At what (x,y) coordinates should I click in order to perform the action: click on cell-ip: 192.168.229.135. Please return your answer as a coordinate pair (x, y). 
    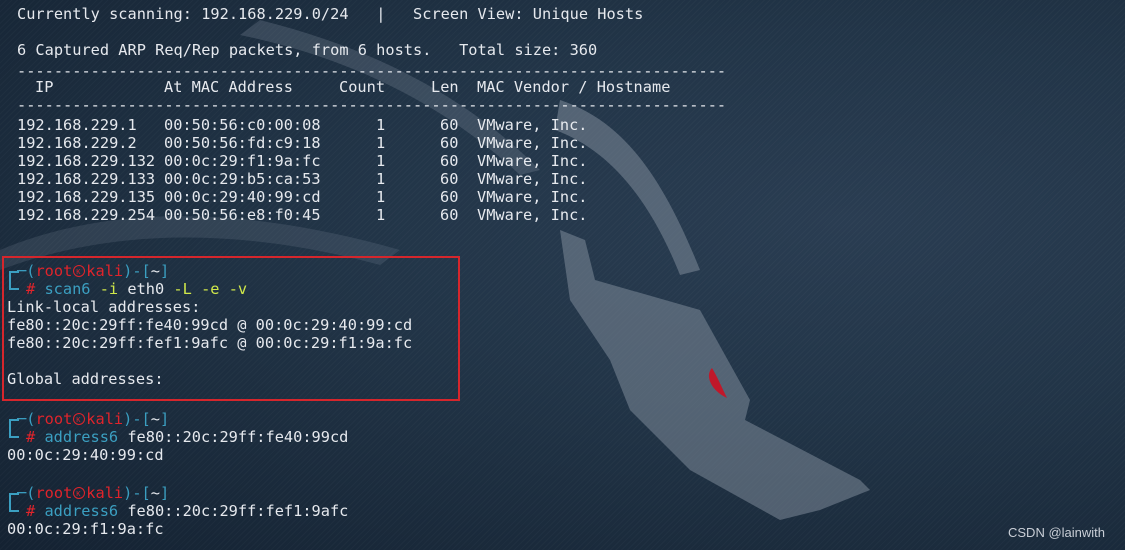
    Looking at the image, I should click on (86, 197).